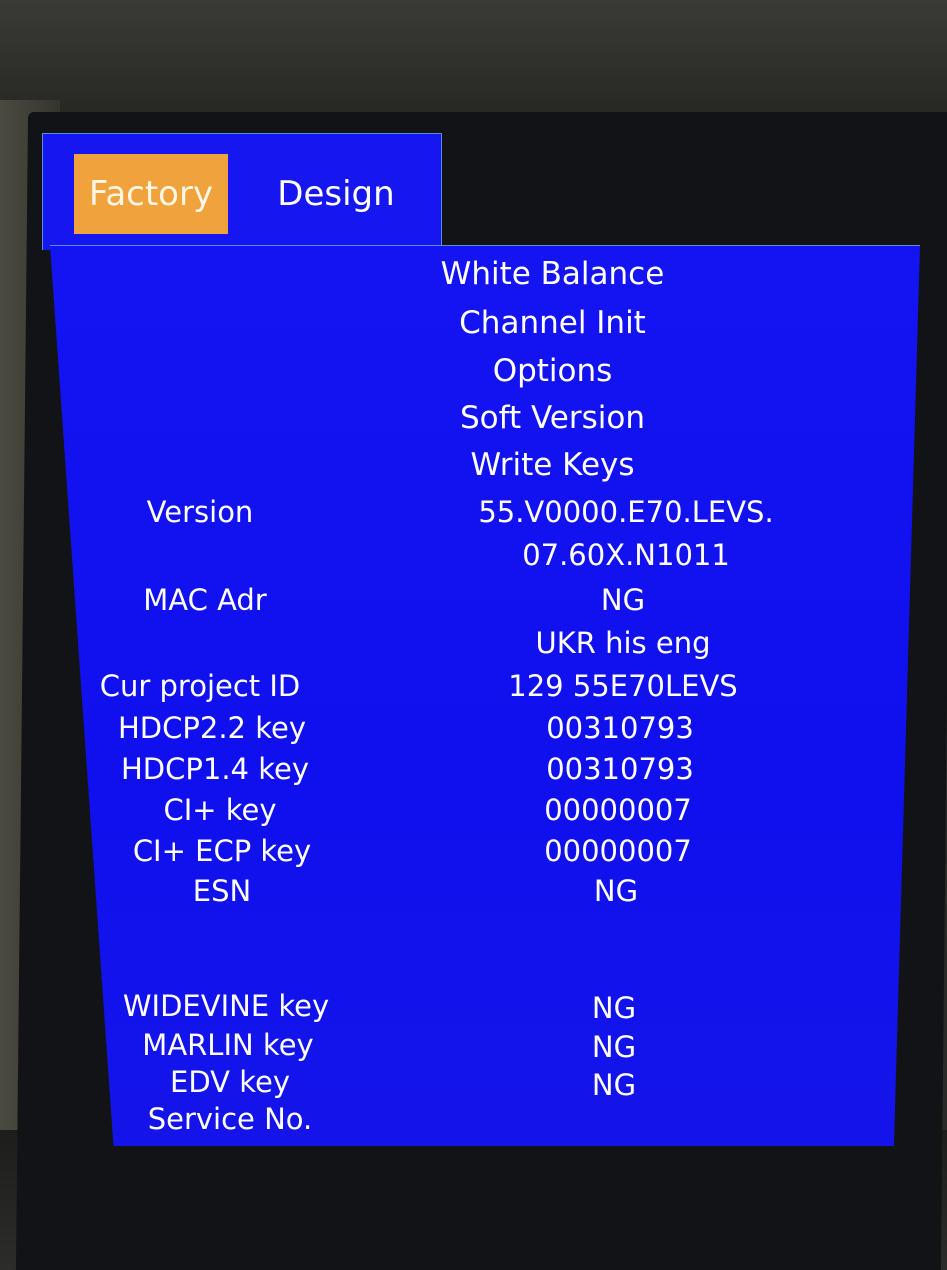  I want to click on ci-key-label: CI+ key, so click(220, 810).